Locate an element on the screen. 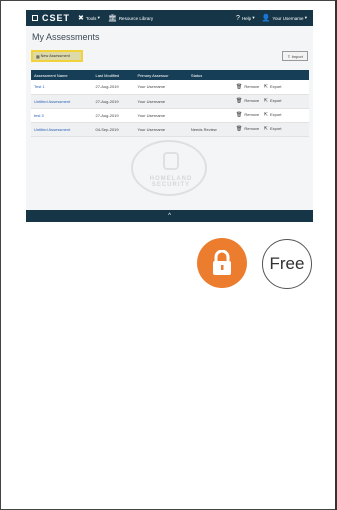 The height and width of the screenshot is (510, 337). building-icon is located at coordinates (35, 18).